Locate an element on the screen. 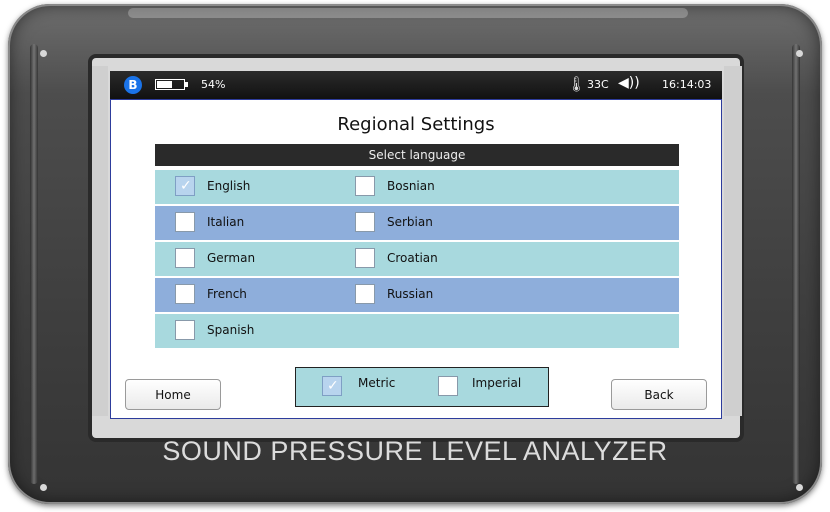 The image size is (830, 512). language-label: English is located at coordinates (229, 186).